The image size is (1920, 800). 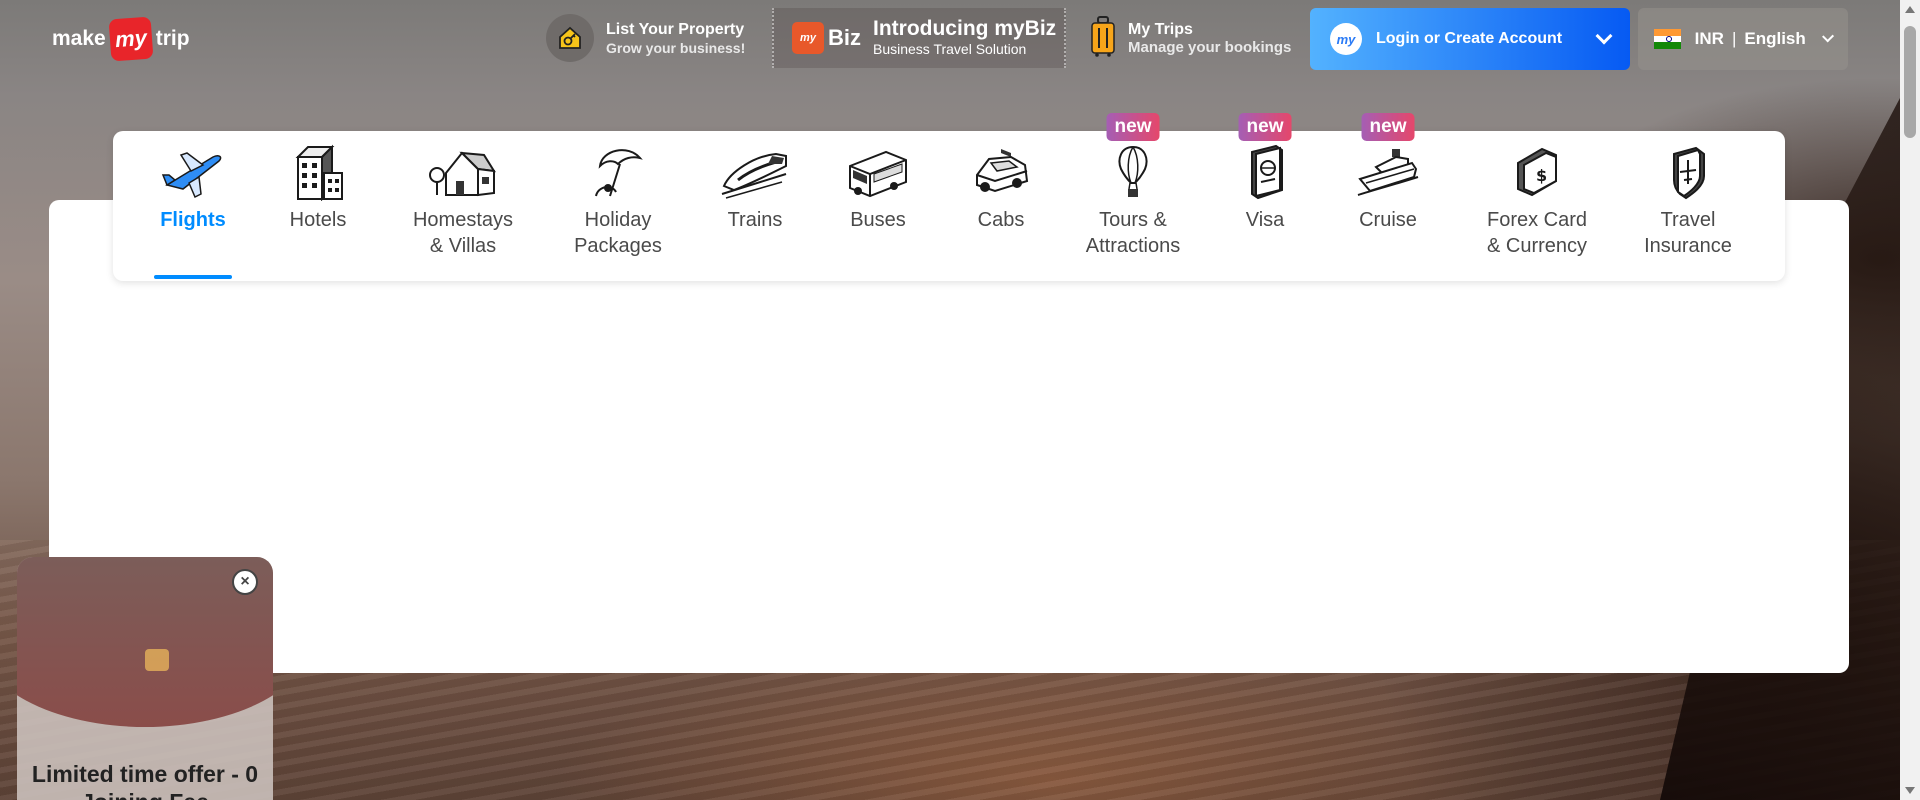 I want to click on nav-label-tours-attractions: Tours & Attractions, so click(x=1133, y=233).